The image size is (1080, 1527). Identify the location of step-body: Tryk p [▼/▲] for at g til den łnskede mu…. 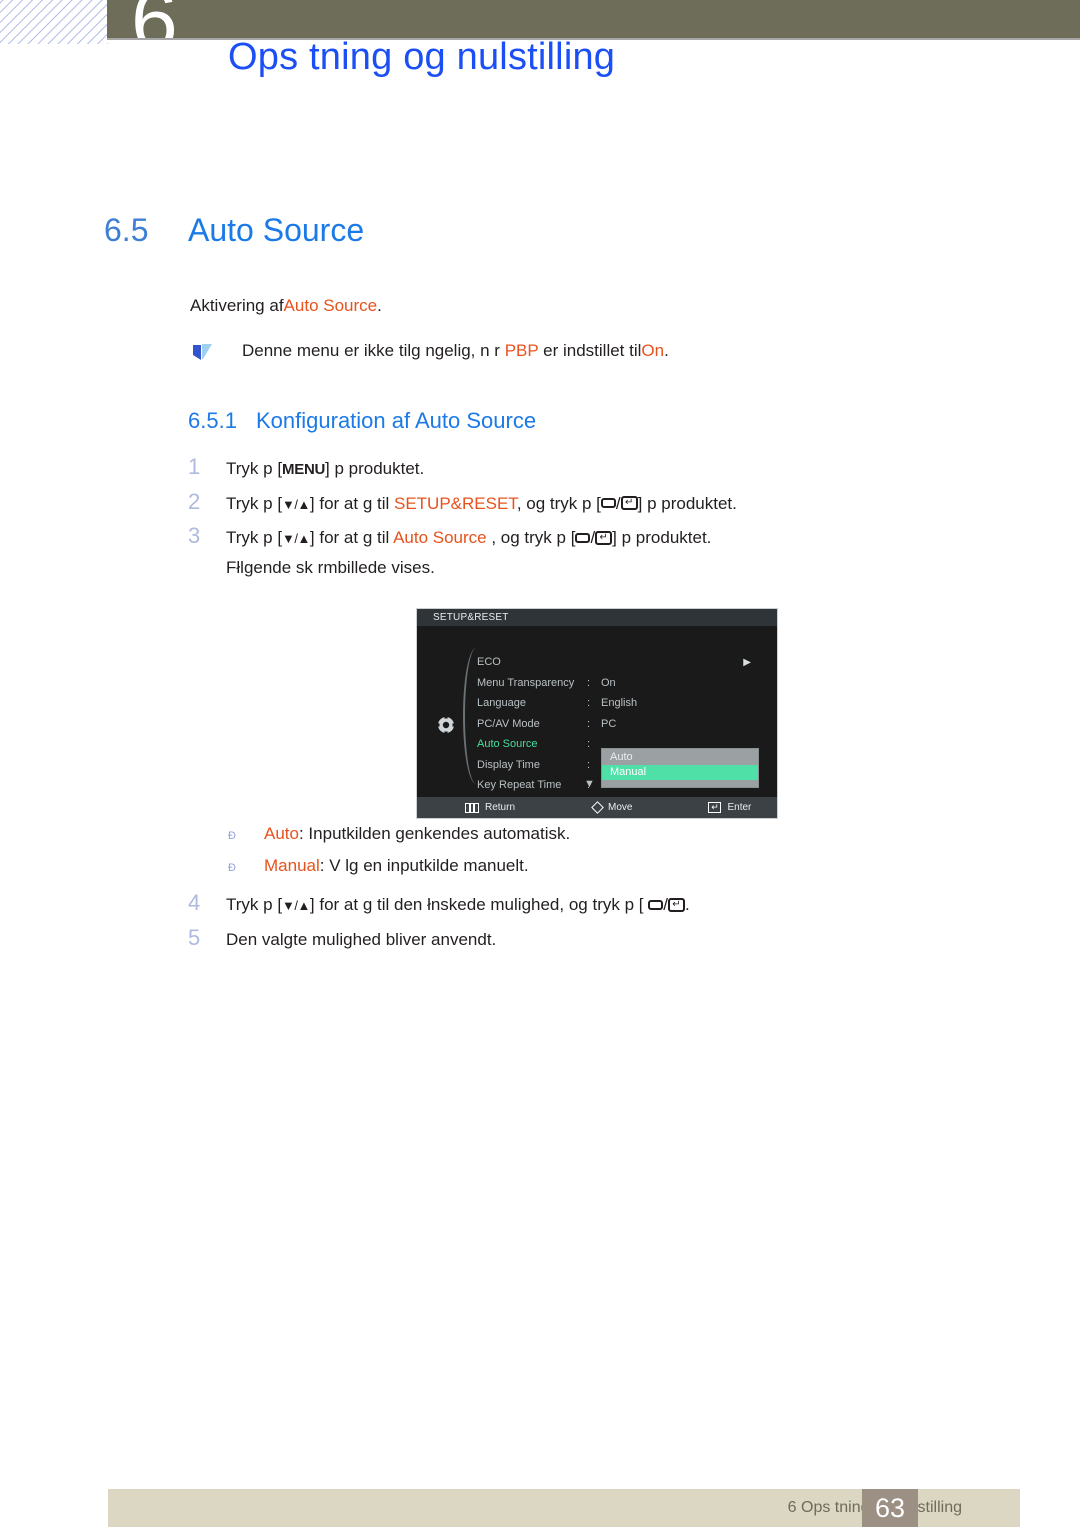
(458, 905).